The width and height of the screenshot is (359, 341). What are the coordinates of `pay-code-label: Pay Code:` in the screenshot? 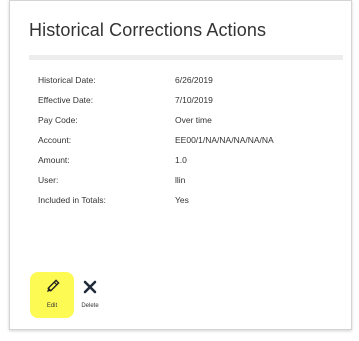 It's located at (58, 120).